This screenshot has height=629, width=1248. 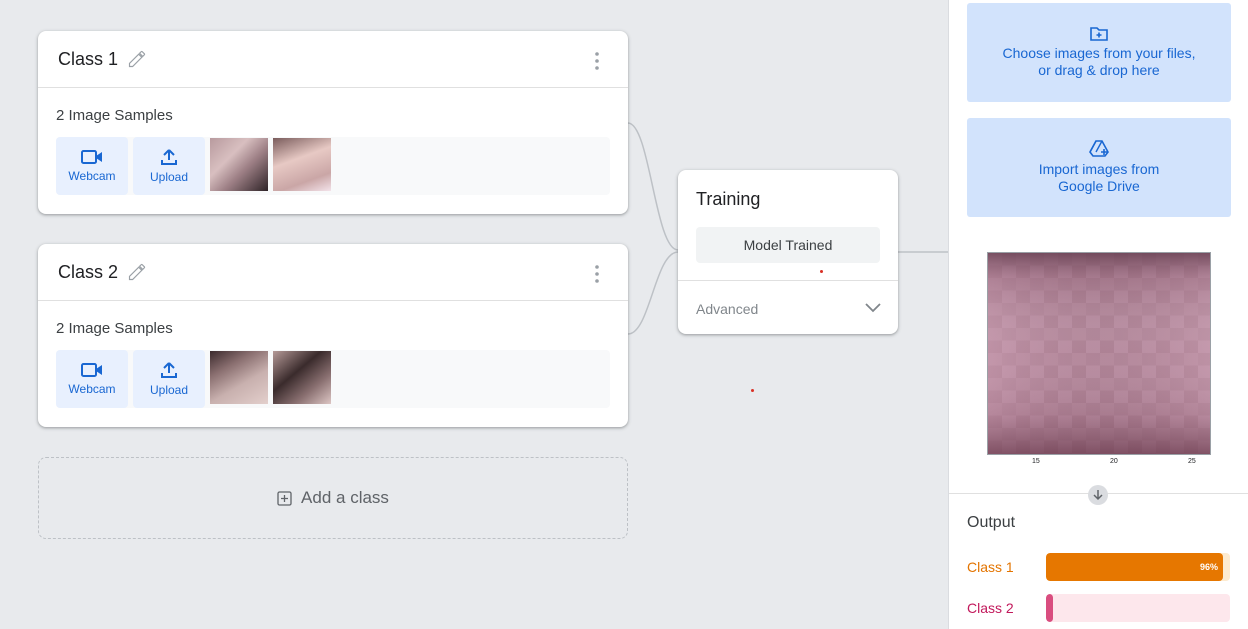 I want to click on drive-line1: Import images from, so click(x=1099, y=169).